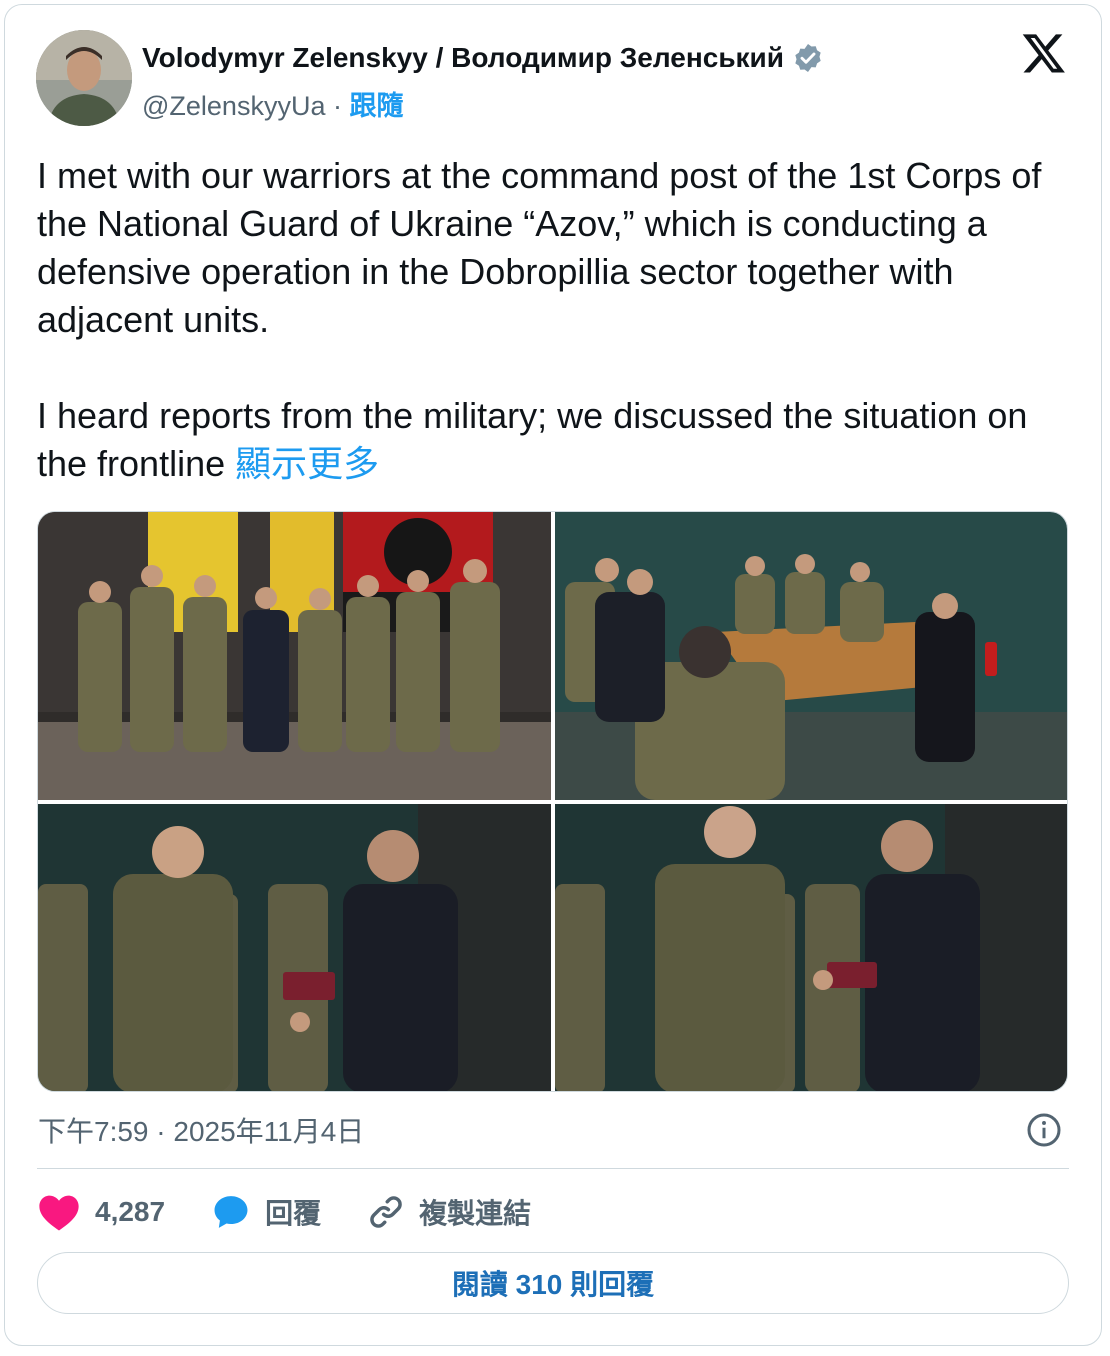  I want to click on info-icon, so click(1044, 1130).